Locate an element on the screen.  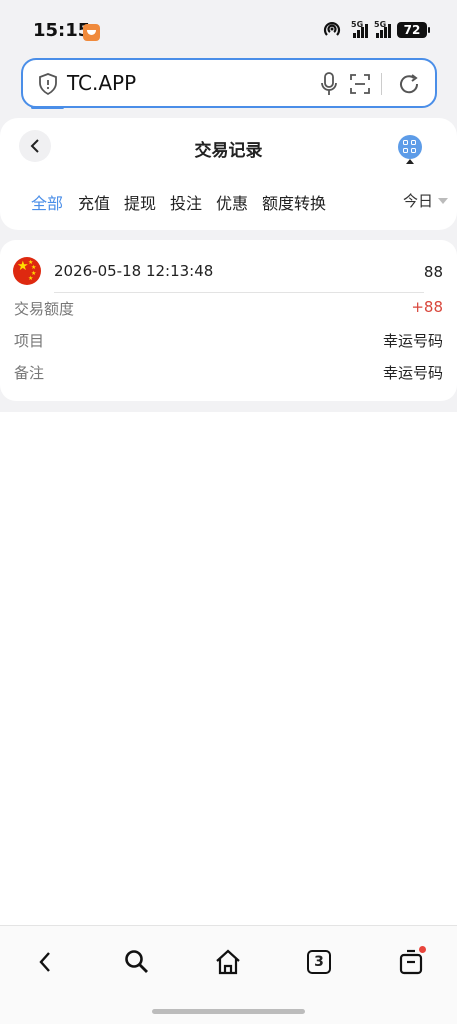
item-value: 幸运号码 is located at coordinates (412, 341).